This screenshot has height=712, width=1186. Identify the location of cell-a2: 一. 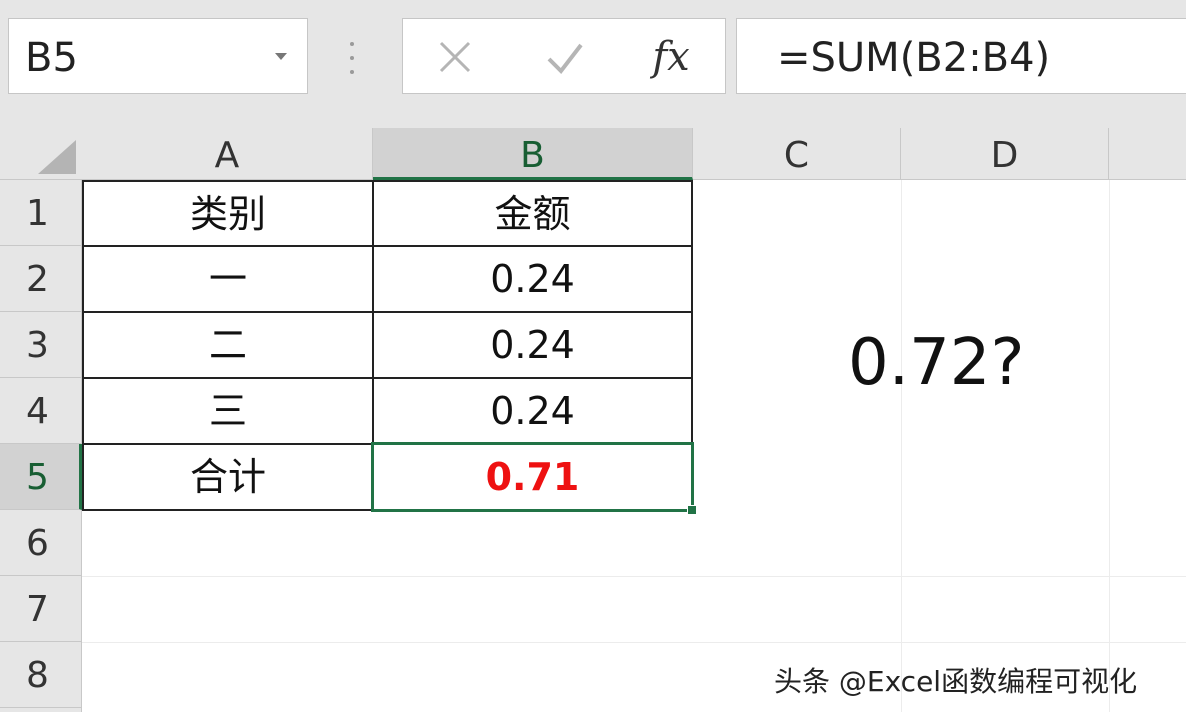
(228, 279).